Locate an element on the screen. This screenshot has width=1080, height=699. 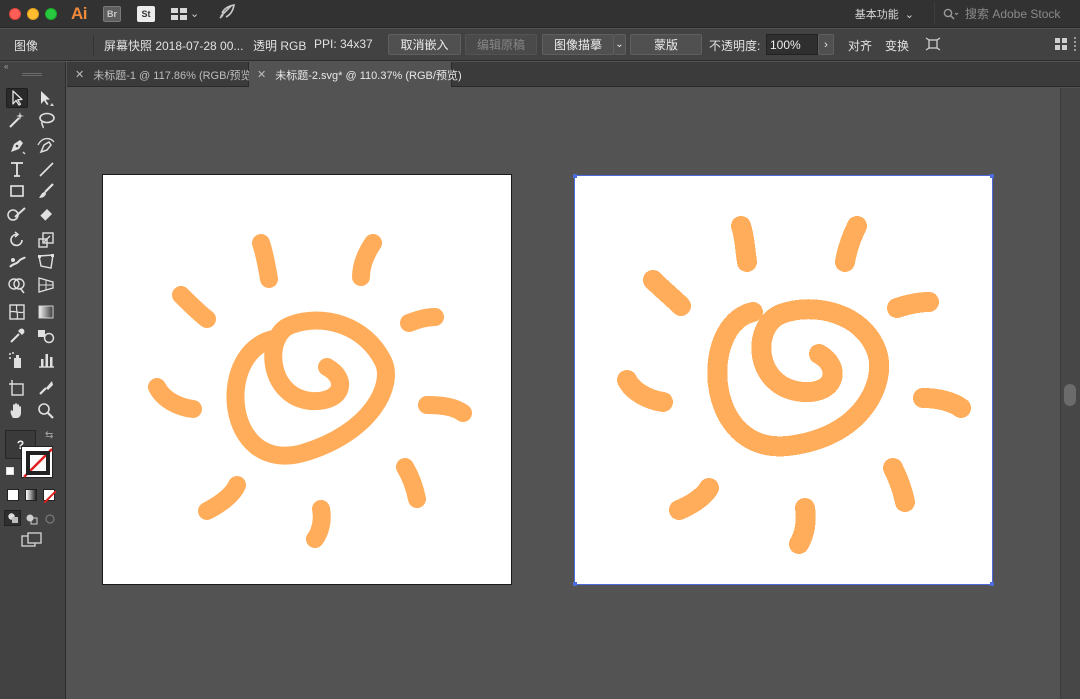
selection-tool is located at coordinates (17, 98).